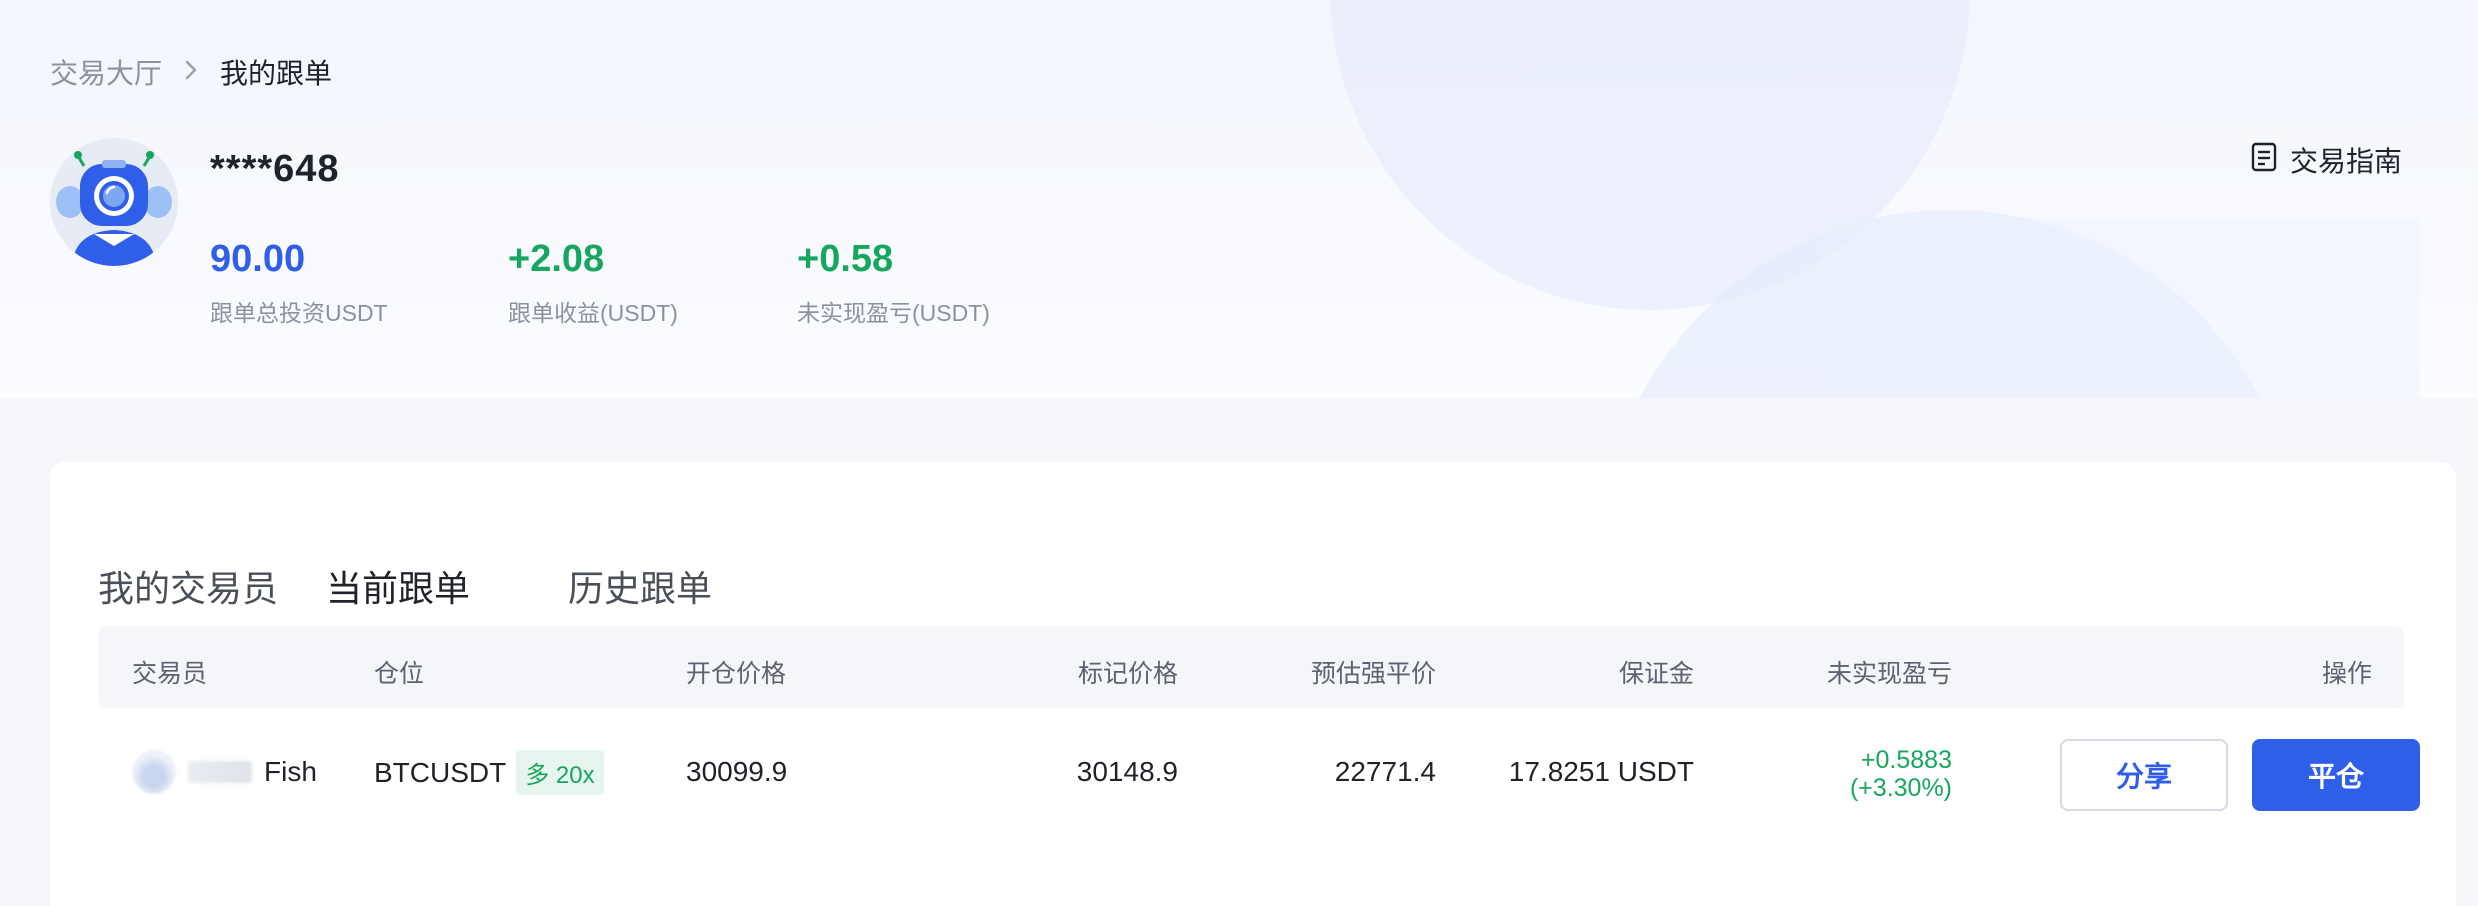  What do you see at coordinates (1889, 674) in the screenshot?
I see `header-unrealized-pnl: 未实现盈亏` at bounding box center [1889, 674].